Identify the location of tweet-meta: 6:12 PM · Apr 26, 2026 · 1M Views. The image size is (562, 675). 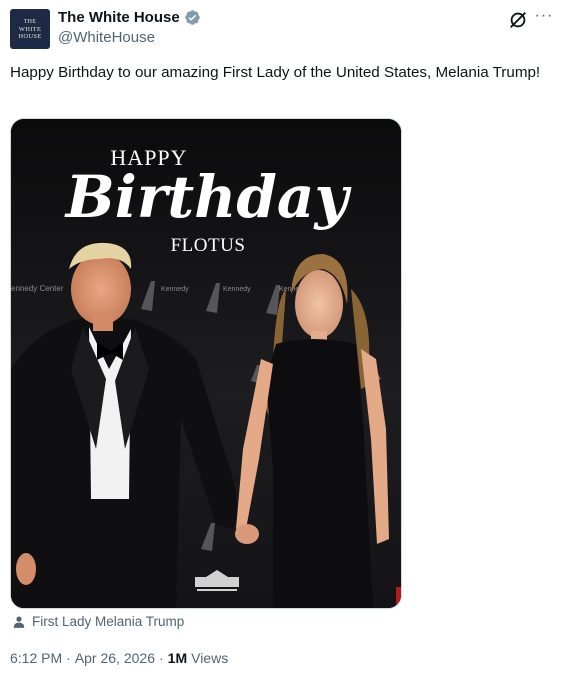
(119, 658).